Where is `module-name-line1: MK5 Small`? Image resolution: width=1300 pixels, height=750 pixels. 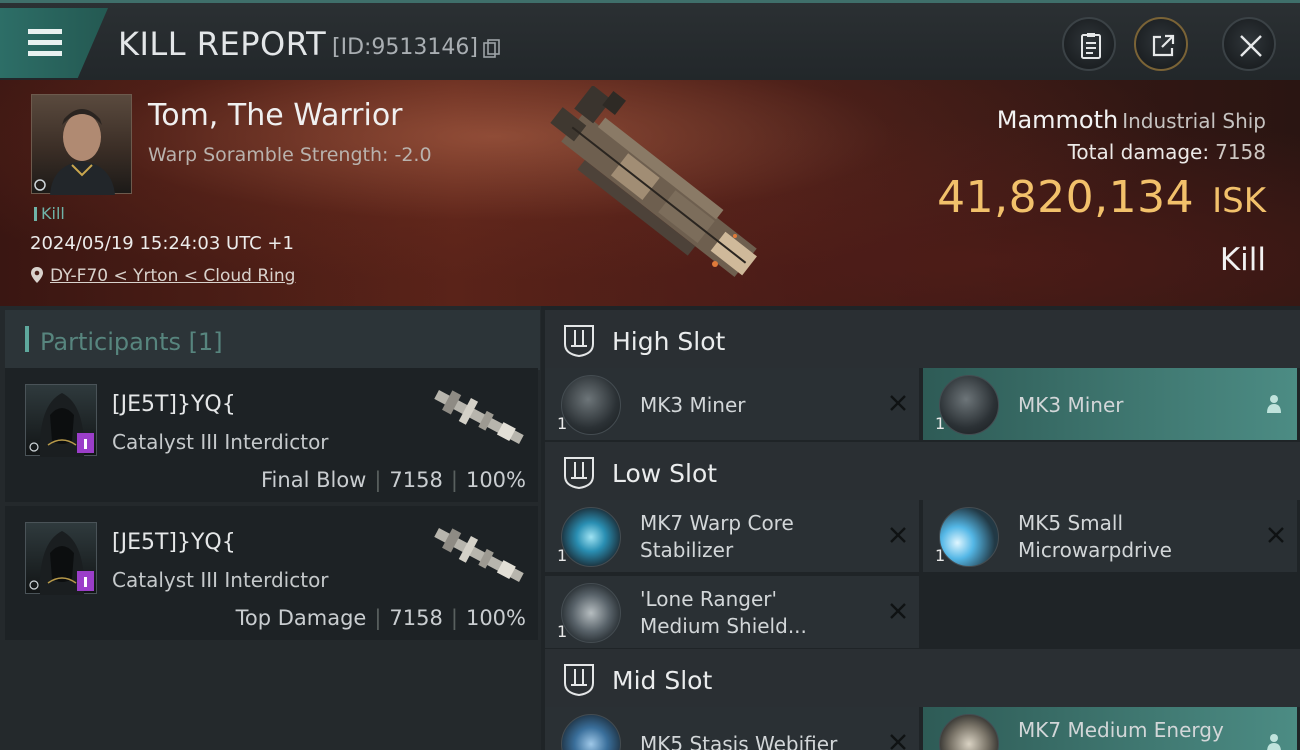 module-name-line1: MK5 Small is located at coordinates (1070, 523).